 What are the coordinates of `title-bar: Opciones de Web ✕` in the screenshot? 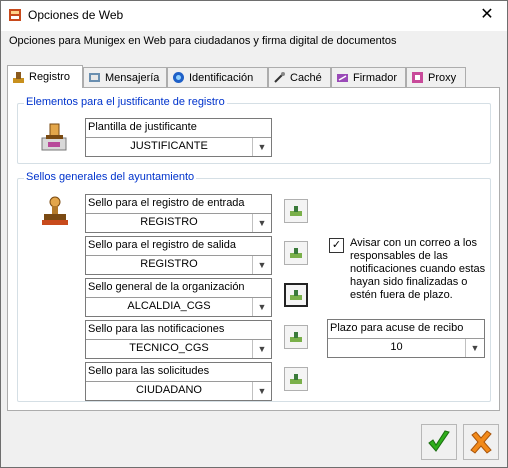 It's located at (254, 16).